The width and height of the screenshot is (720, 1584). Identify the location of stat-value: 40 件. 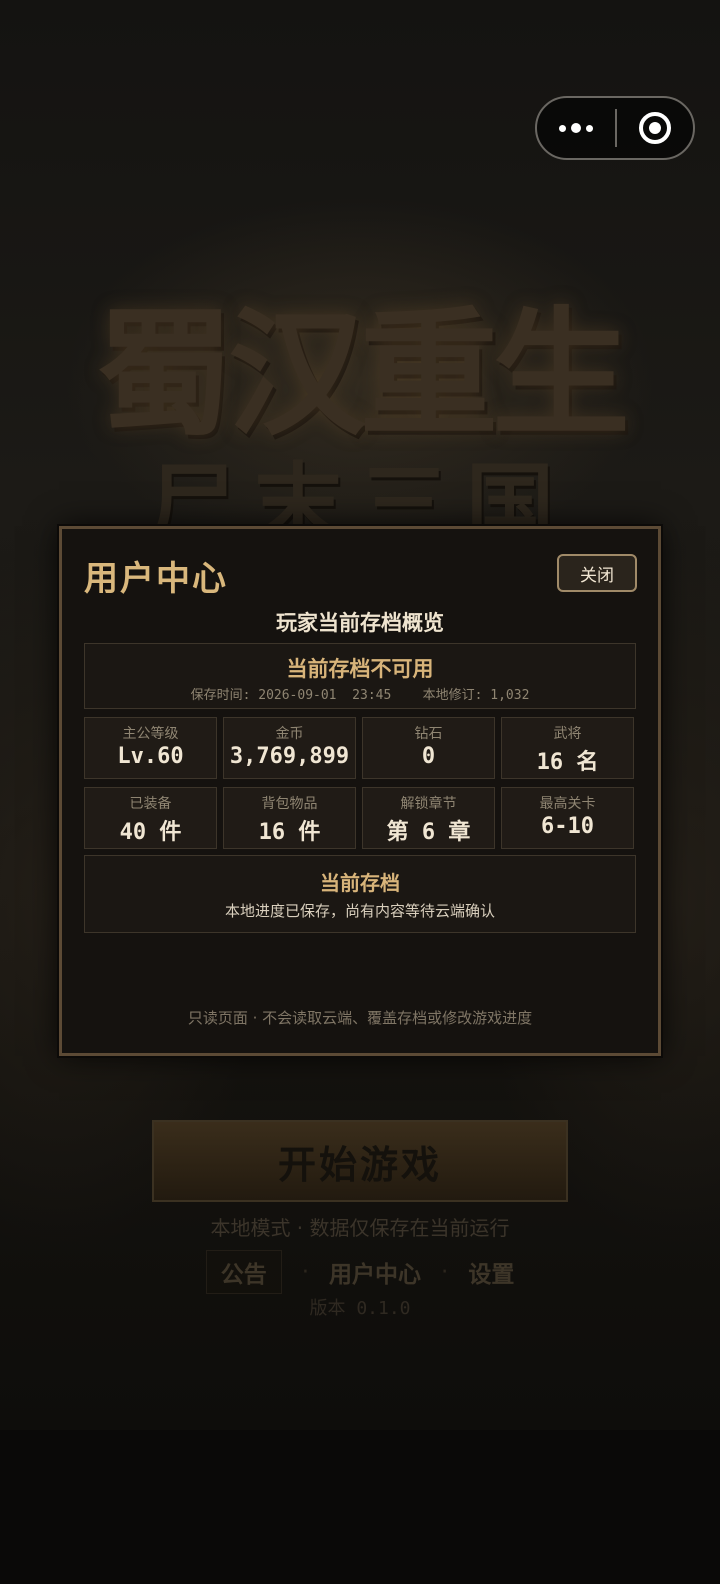
(150, 832).